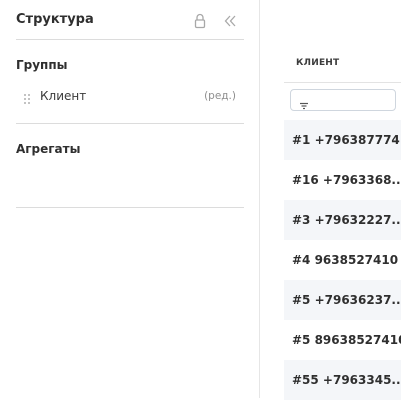 This screenshot has height=400, width=401. I want to click on column-header-client: КЛИЕНТ, so click(317, 63).